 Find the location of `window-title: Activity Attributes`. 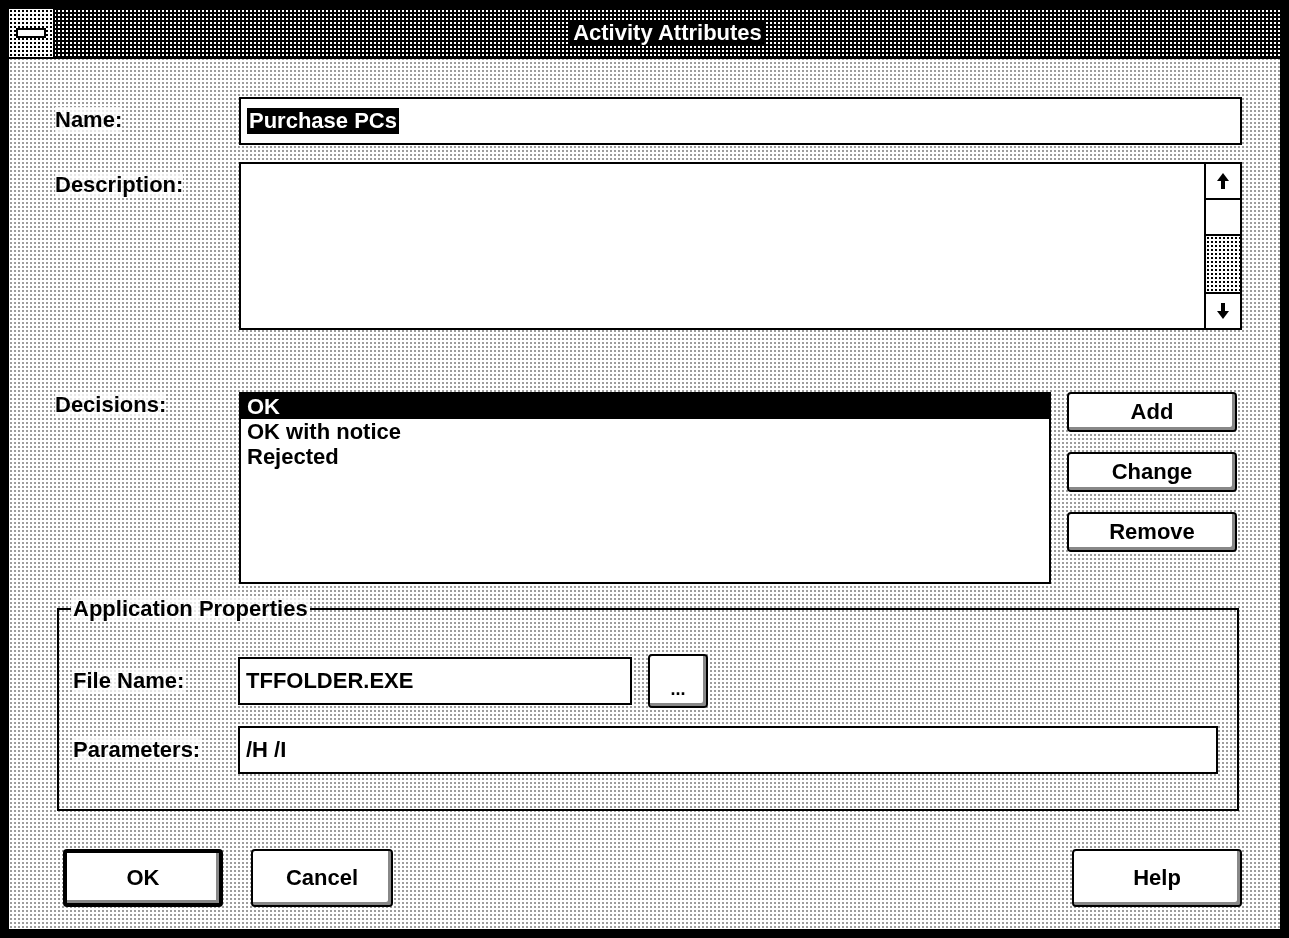

window-title: Activity Attributes is located at coordinates (667, 33).